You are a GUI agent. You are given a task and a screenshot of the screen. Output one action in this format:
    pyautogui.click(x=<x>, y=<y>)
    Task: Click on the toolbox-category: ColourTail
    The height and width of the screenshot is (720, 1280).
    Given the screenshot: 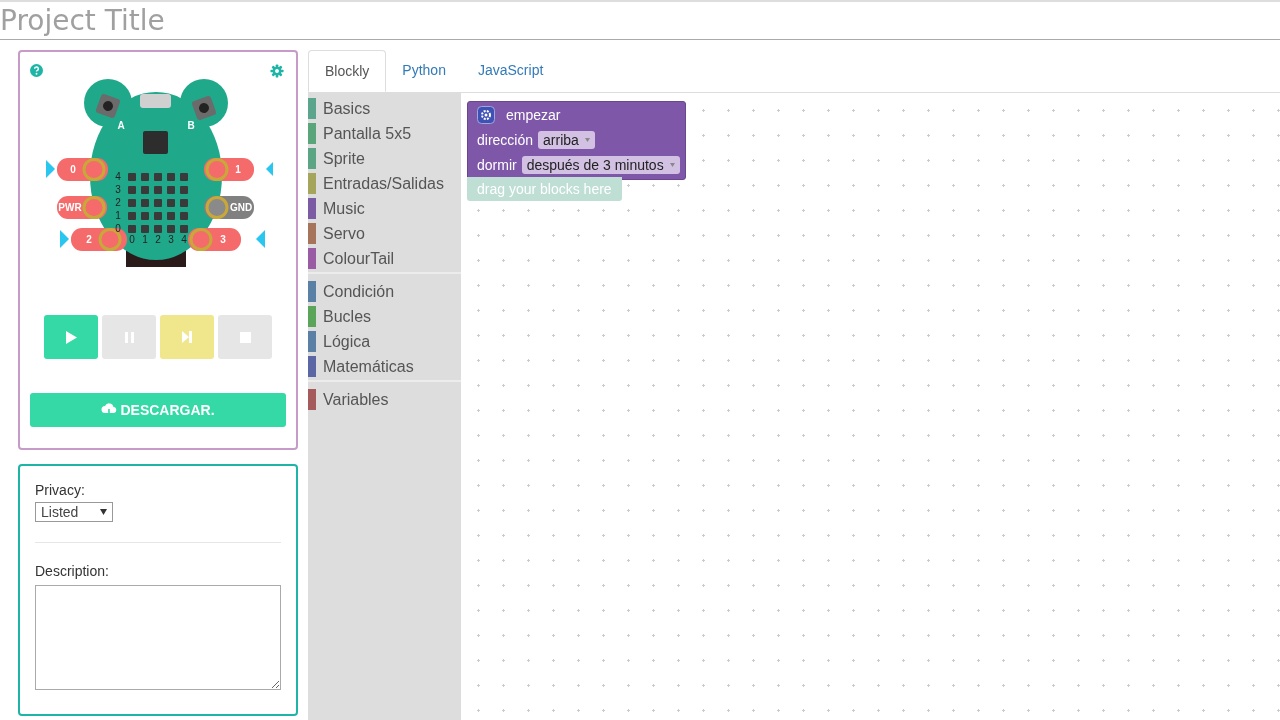 What is the action you would take?
    pyautogui.click(x=384, y=258)
    